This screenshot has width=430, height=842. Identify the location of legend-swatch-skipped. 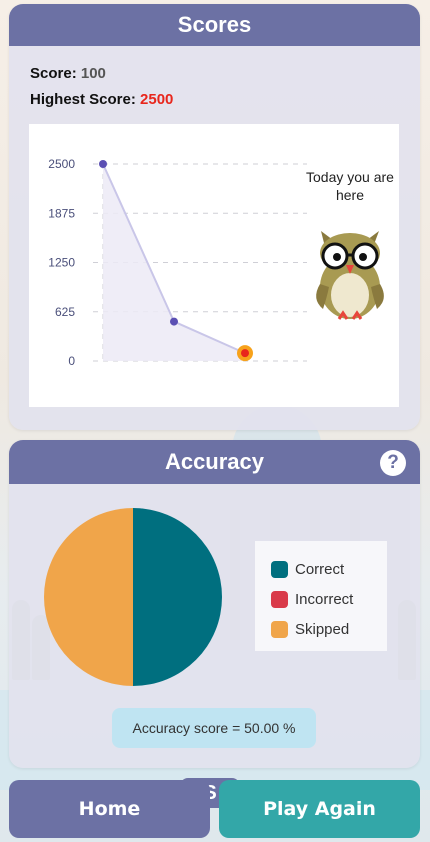
(279, 629).